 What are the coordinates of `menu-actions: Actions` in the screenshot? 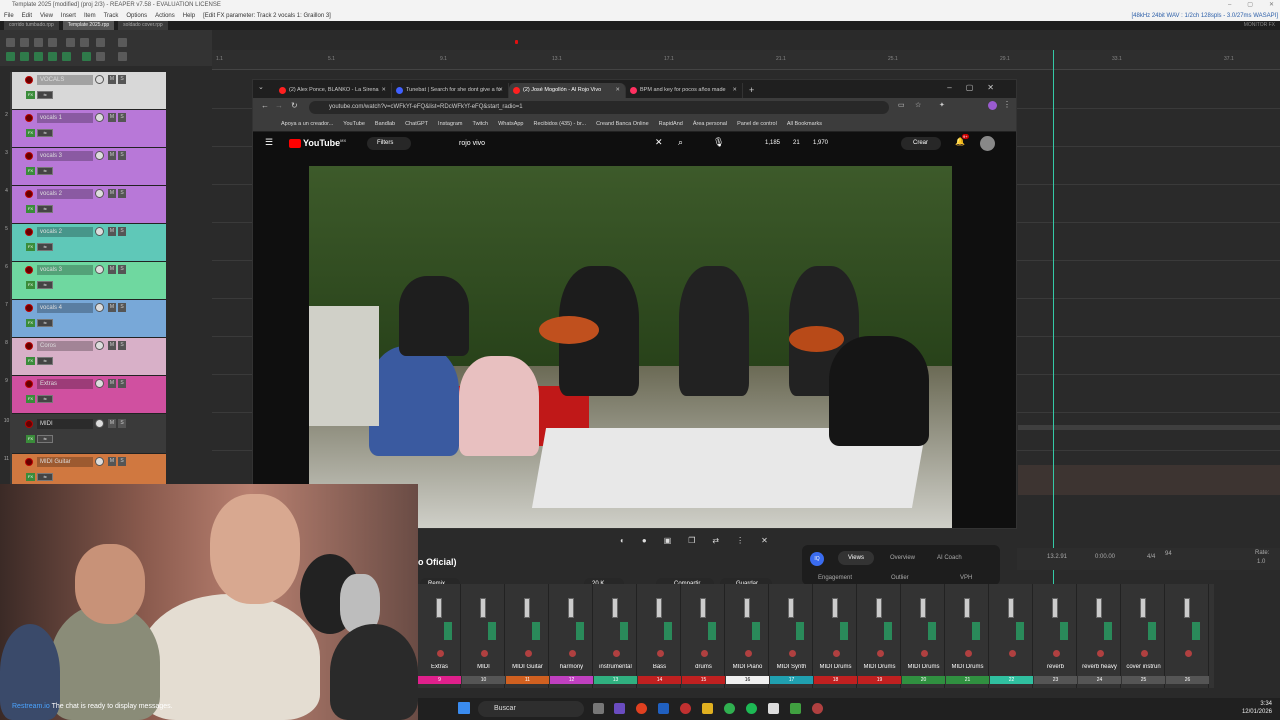 It's located at (165, 16).